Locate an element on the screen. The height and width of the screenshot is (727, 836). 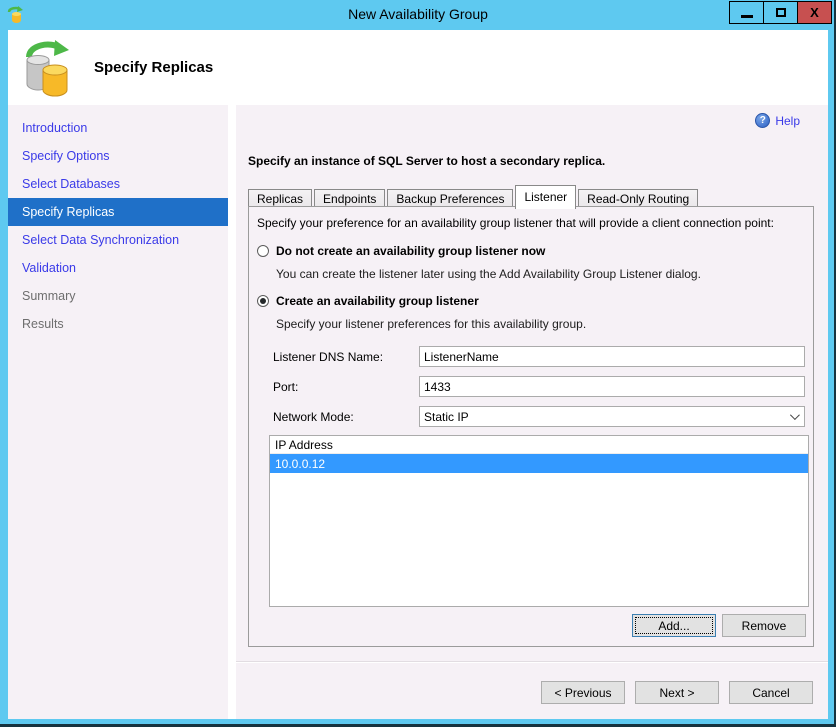
sidebar-item-select-databases: Select Databases is located at coordinates (118, 184).